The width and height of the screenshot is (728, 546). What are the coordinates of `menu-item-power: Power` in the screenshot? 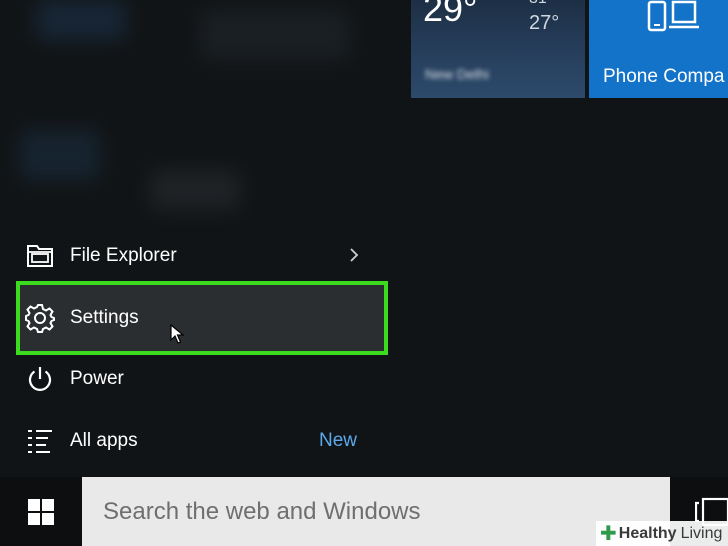 It's located at (203, 379).